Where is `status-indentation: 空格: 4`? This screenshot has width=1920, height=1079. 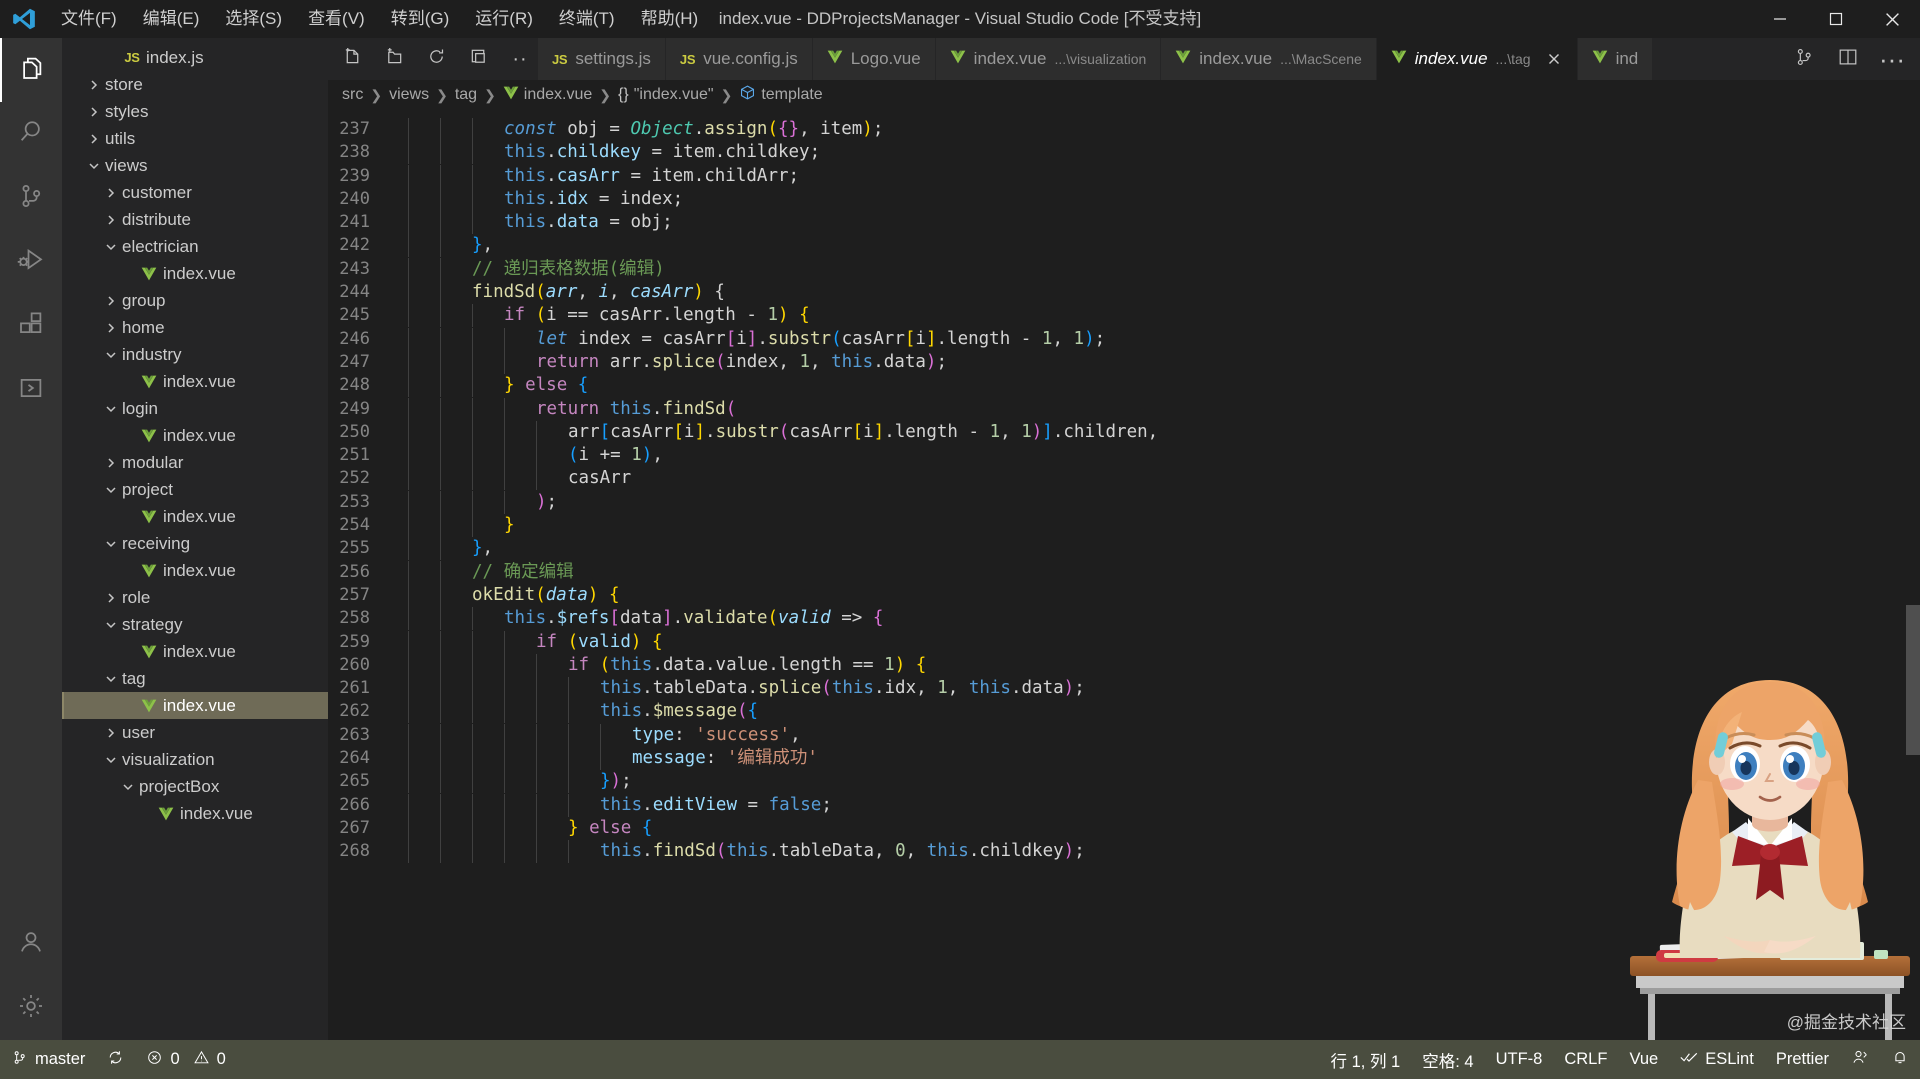
status-indentation: 空格: 4 is located at coordinates (1447, 1059).